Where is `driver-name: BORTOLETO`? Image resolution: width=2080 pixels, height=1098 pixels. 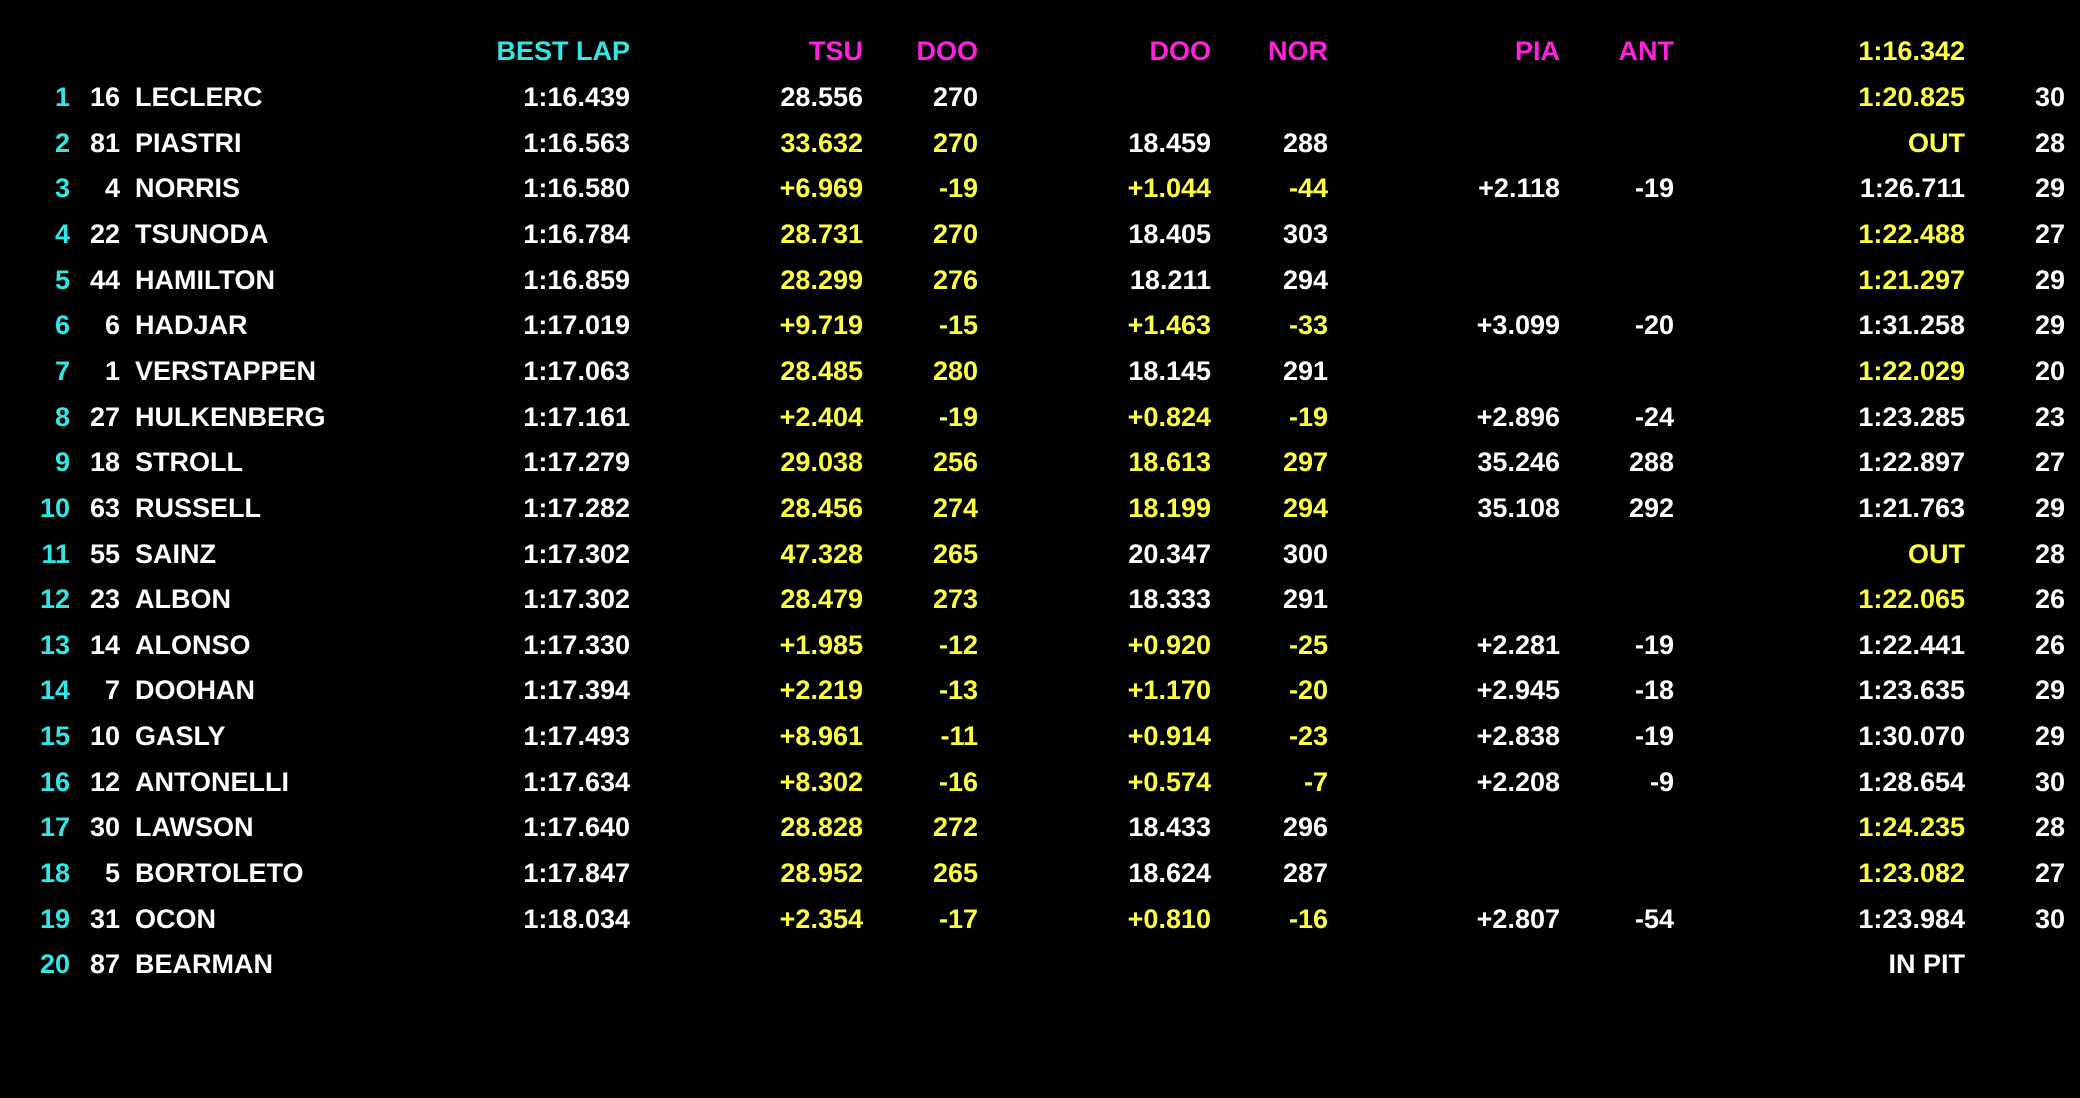 driver-name: BORTOLETO is located at coordinates (219, 873).